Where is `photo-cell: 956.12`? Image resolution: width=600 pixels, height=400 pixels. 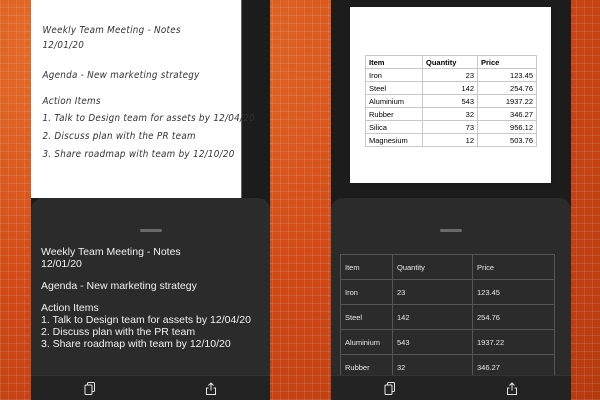
photo-cell: 956.12 is located at coordinates (507, 127).